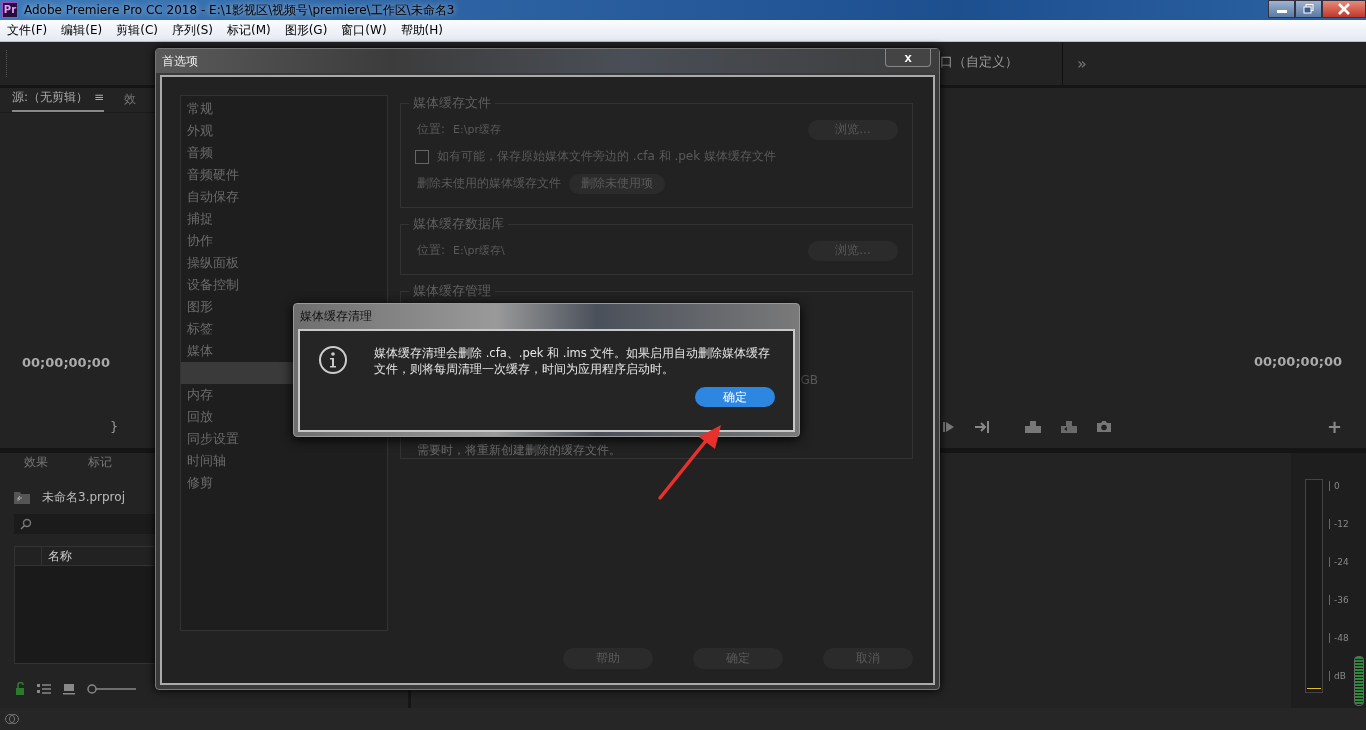  I want to click on menu-item: 文件(F), so click(27, 30).